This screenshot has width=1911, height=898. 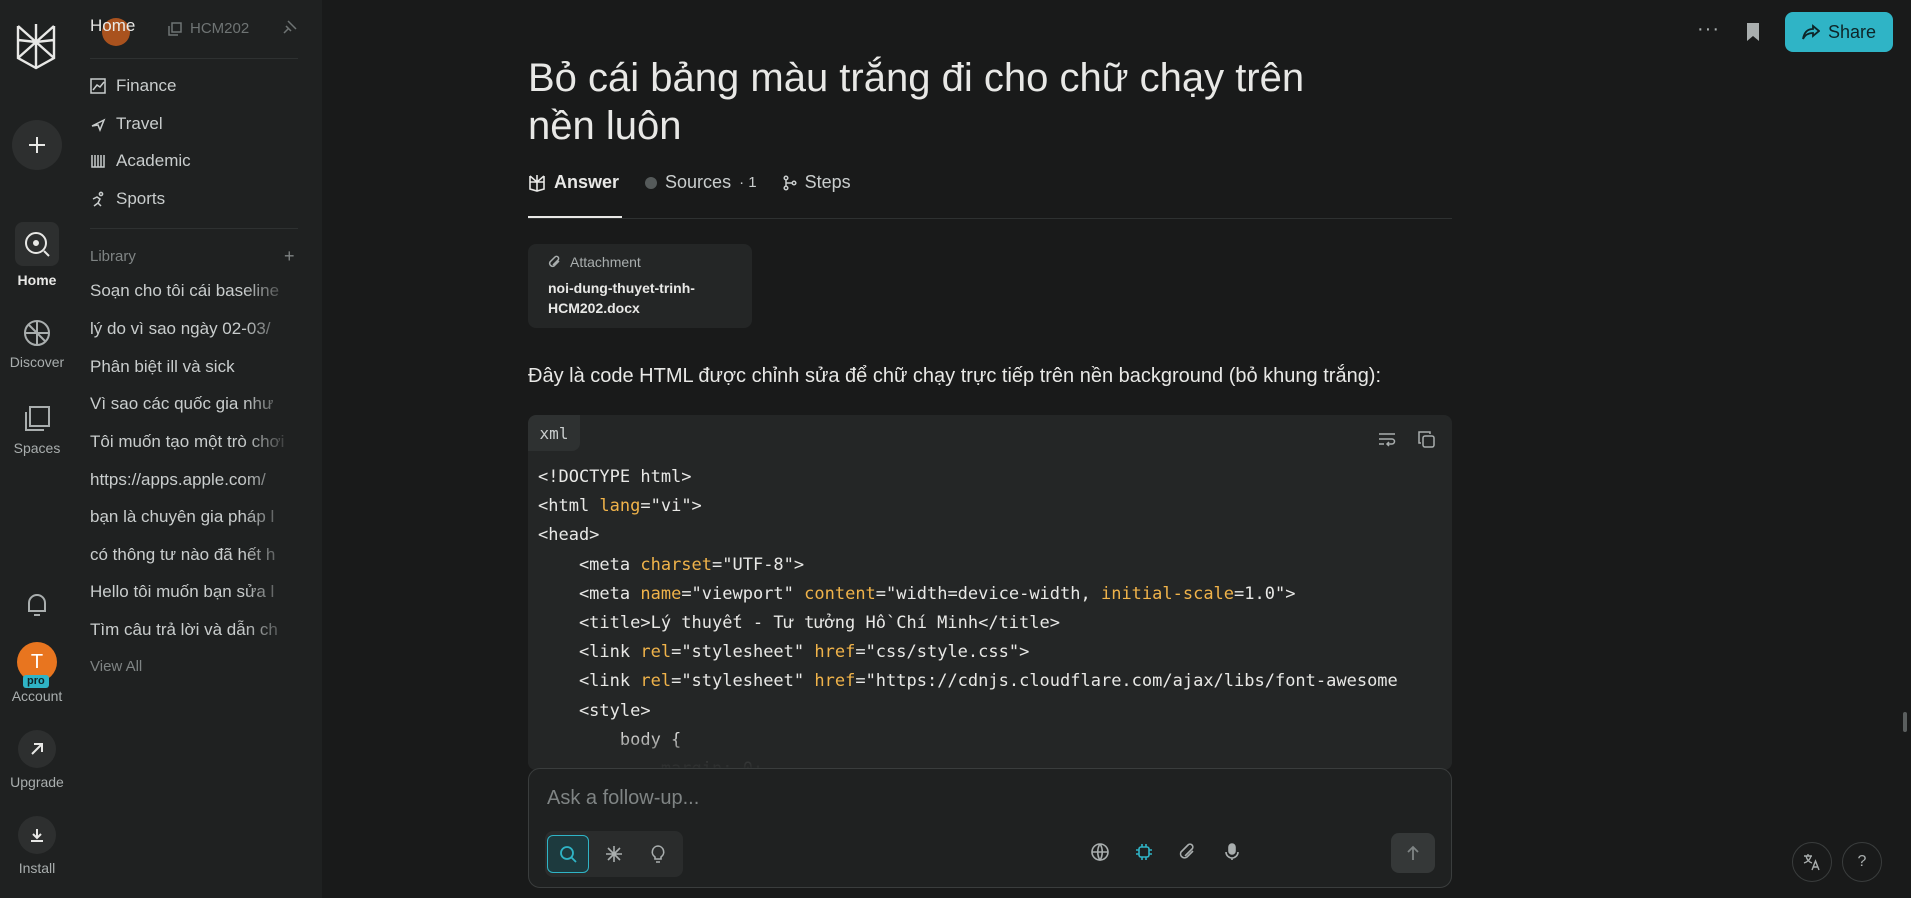 I want to click on rail-discover: Discover, so click(x=37, y=344).